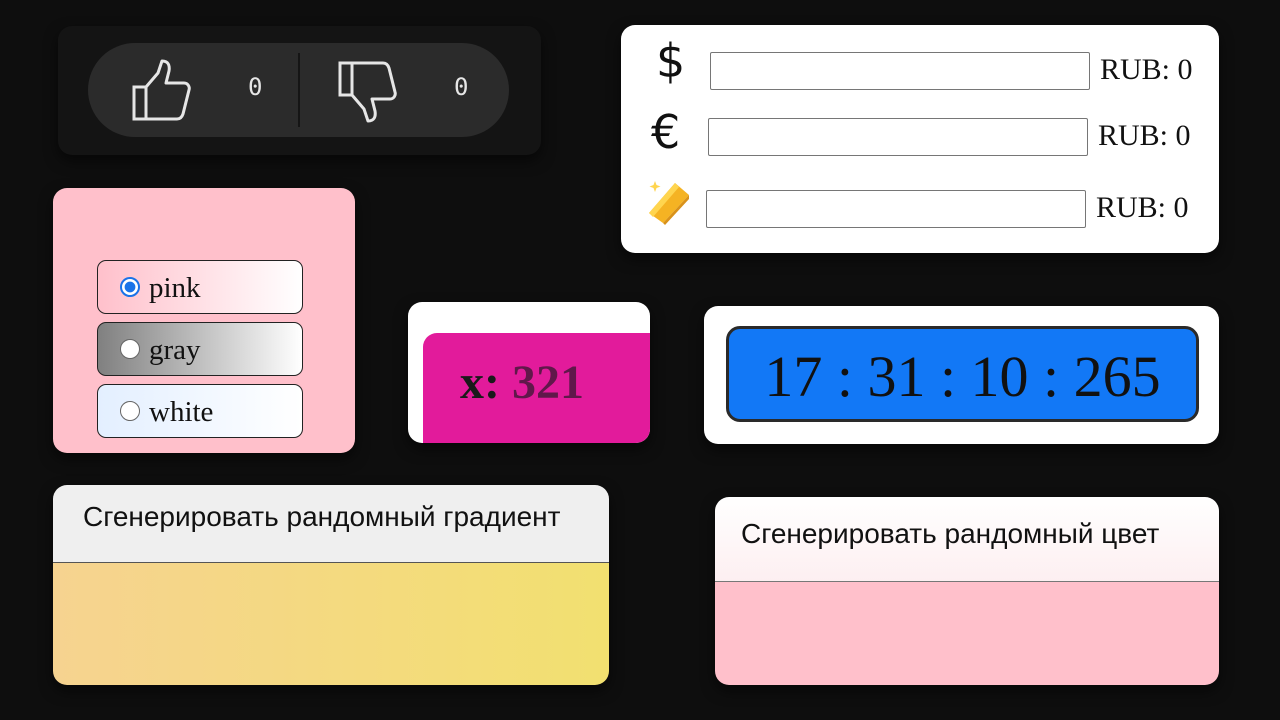  Describe the element at coordinates (204, 320) in the screenshot. I see `theme-selector: pink gray white` at that location.